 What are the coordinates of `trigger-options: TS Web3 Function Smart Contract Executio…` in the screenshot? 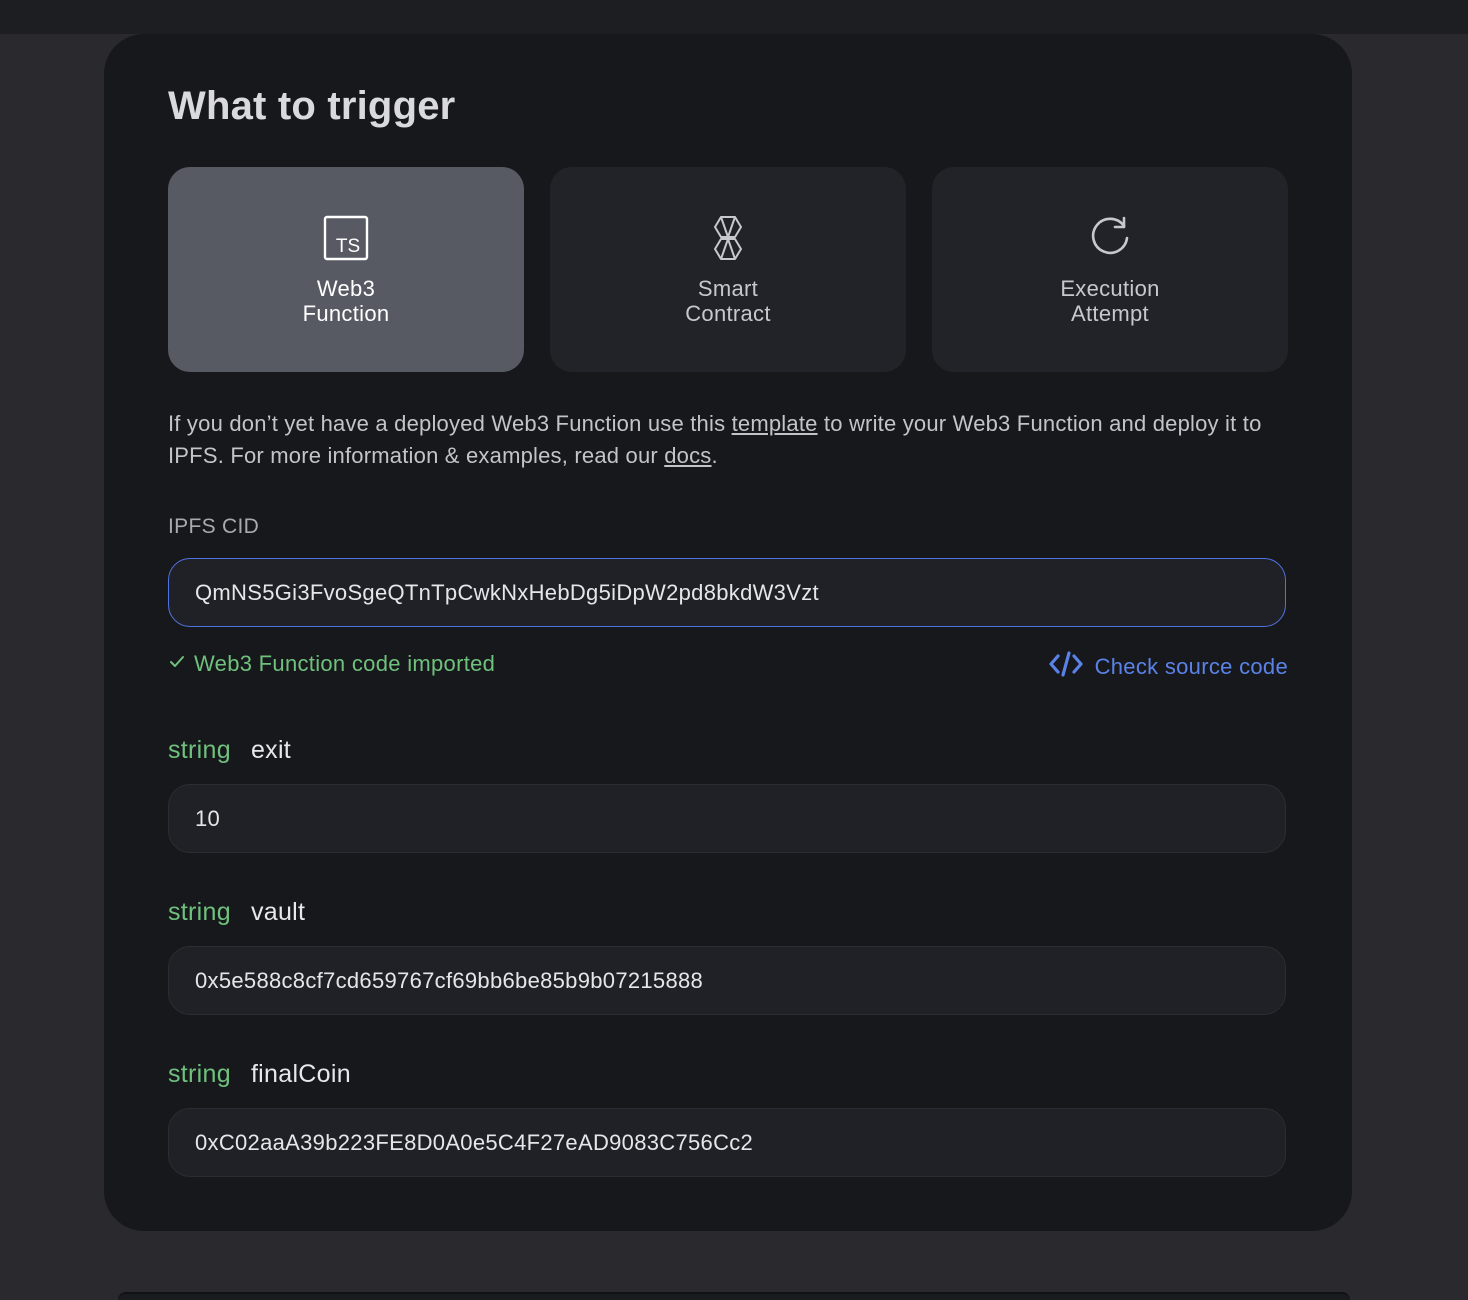 It's located at (728, 269).